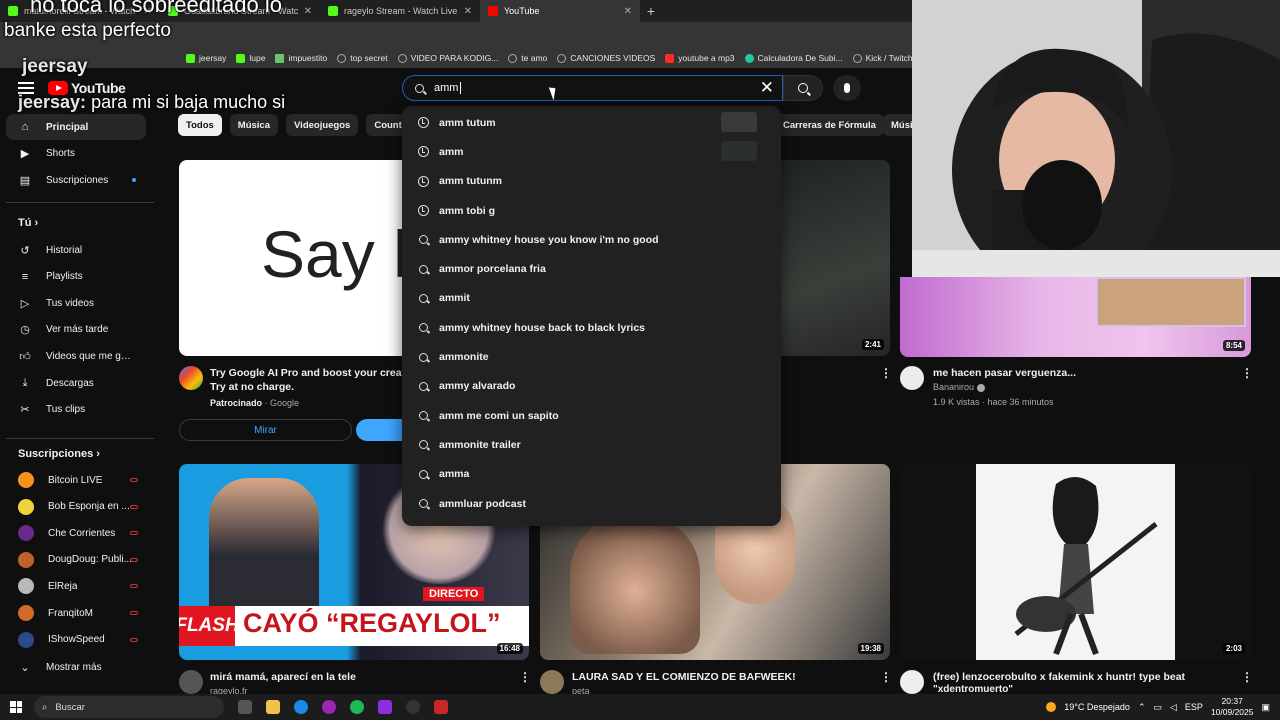 This screenshot has width=1280, height=720. I want to click on clear-search-icon: ✕, so click(767, 87).